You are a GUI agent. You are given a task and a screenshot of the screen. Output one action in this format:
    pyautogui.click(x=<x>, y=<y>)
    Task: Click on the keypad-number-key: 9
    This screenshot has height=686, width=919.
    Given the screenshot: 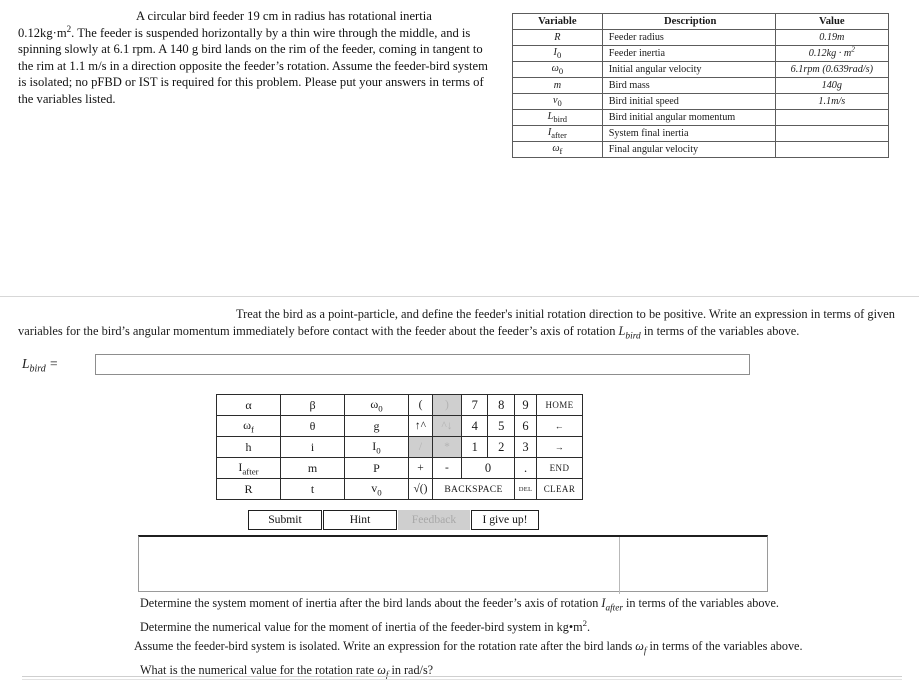 What is the action you would take?
    pyautogui.click(x=525, y=405)
    